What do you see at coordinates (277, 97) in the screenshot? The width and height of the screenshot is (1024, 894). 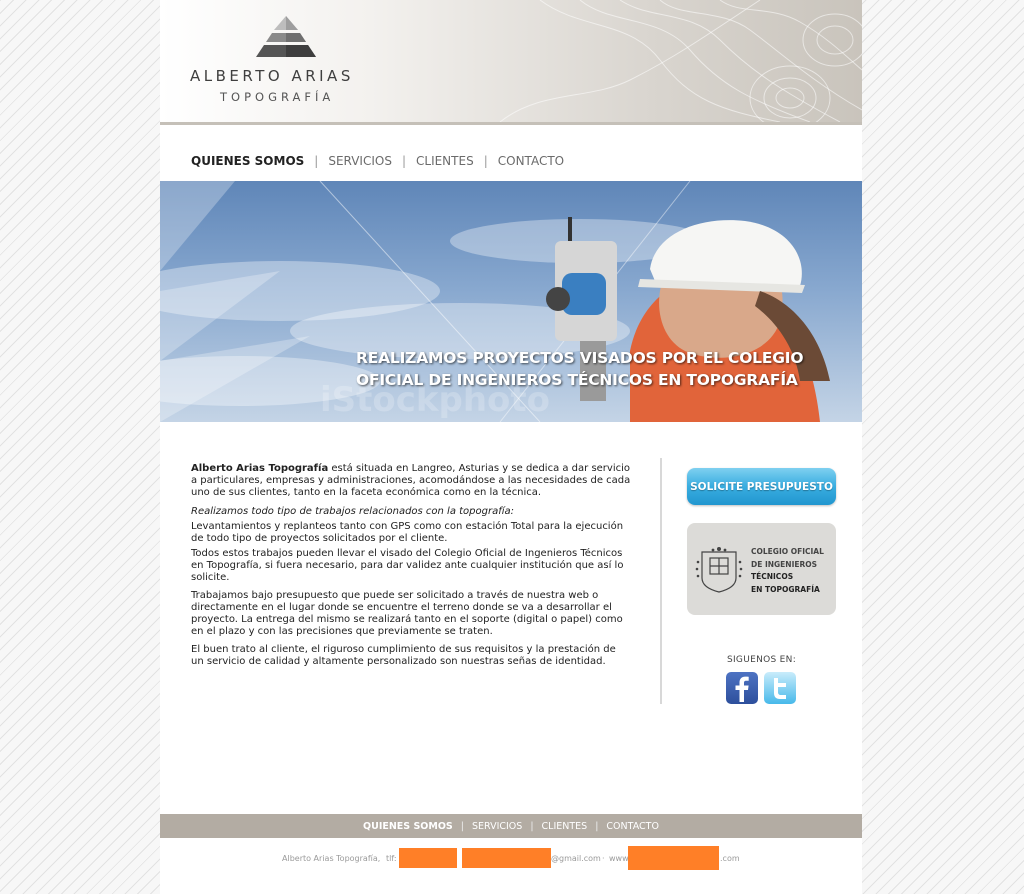 I see `logo-subtitle: TOPOGRAFÍA` at bounding box center [277, 97].